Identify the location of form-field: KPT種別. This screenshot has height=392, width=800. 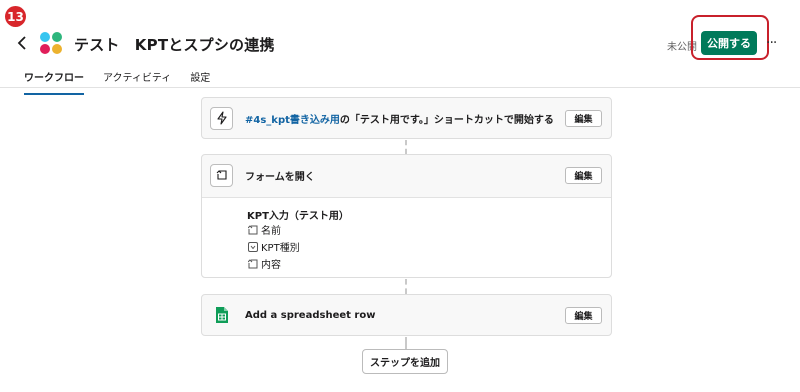
(273, 246).